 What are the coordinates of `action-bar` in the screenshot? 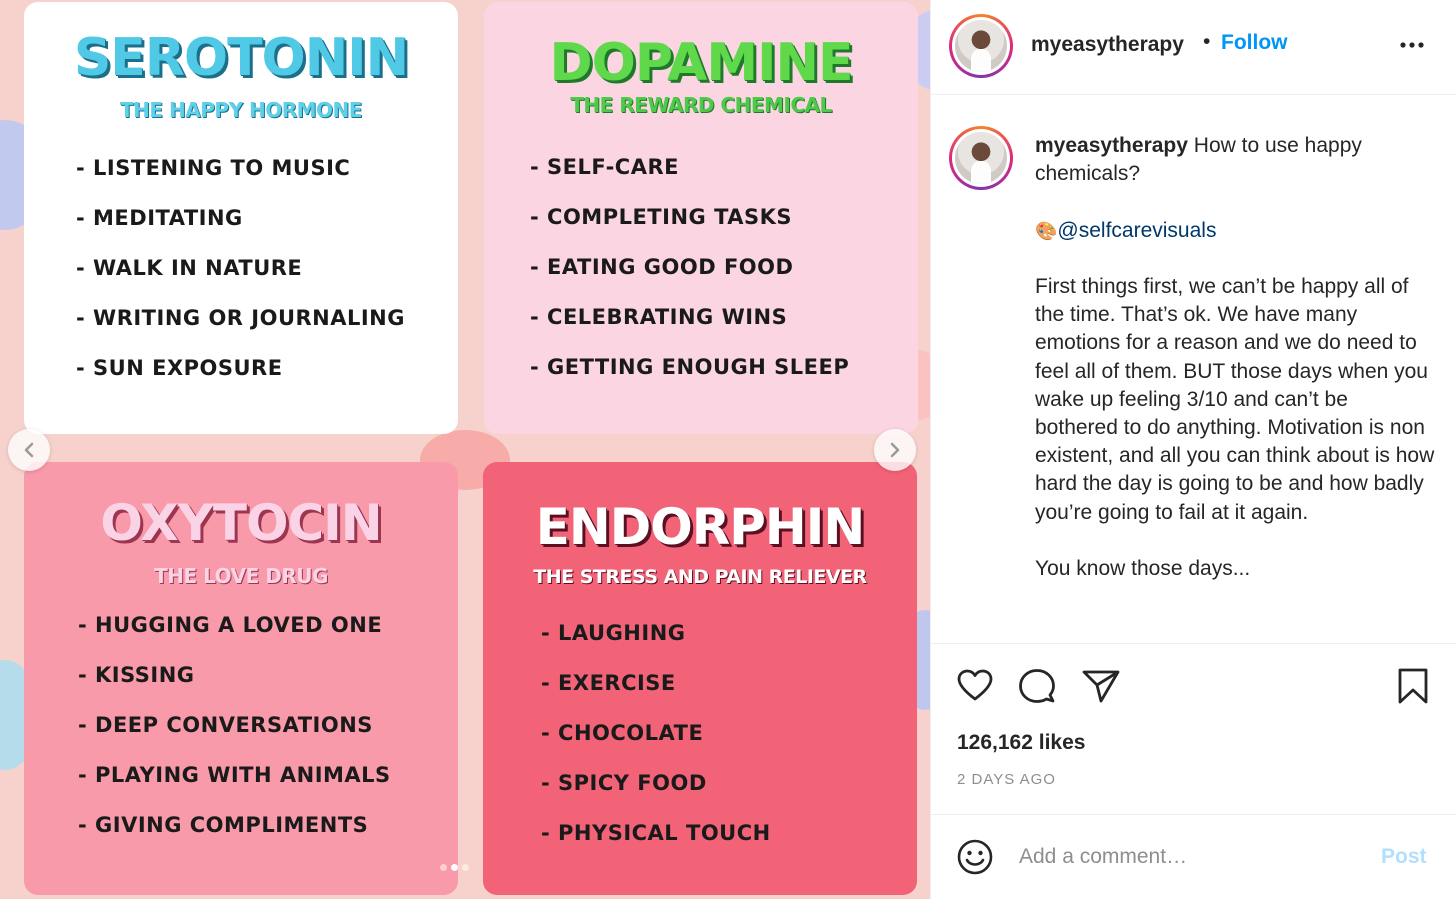 It's located at (1193, 686).